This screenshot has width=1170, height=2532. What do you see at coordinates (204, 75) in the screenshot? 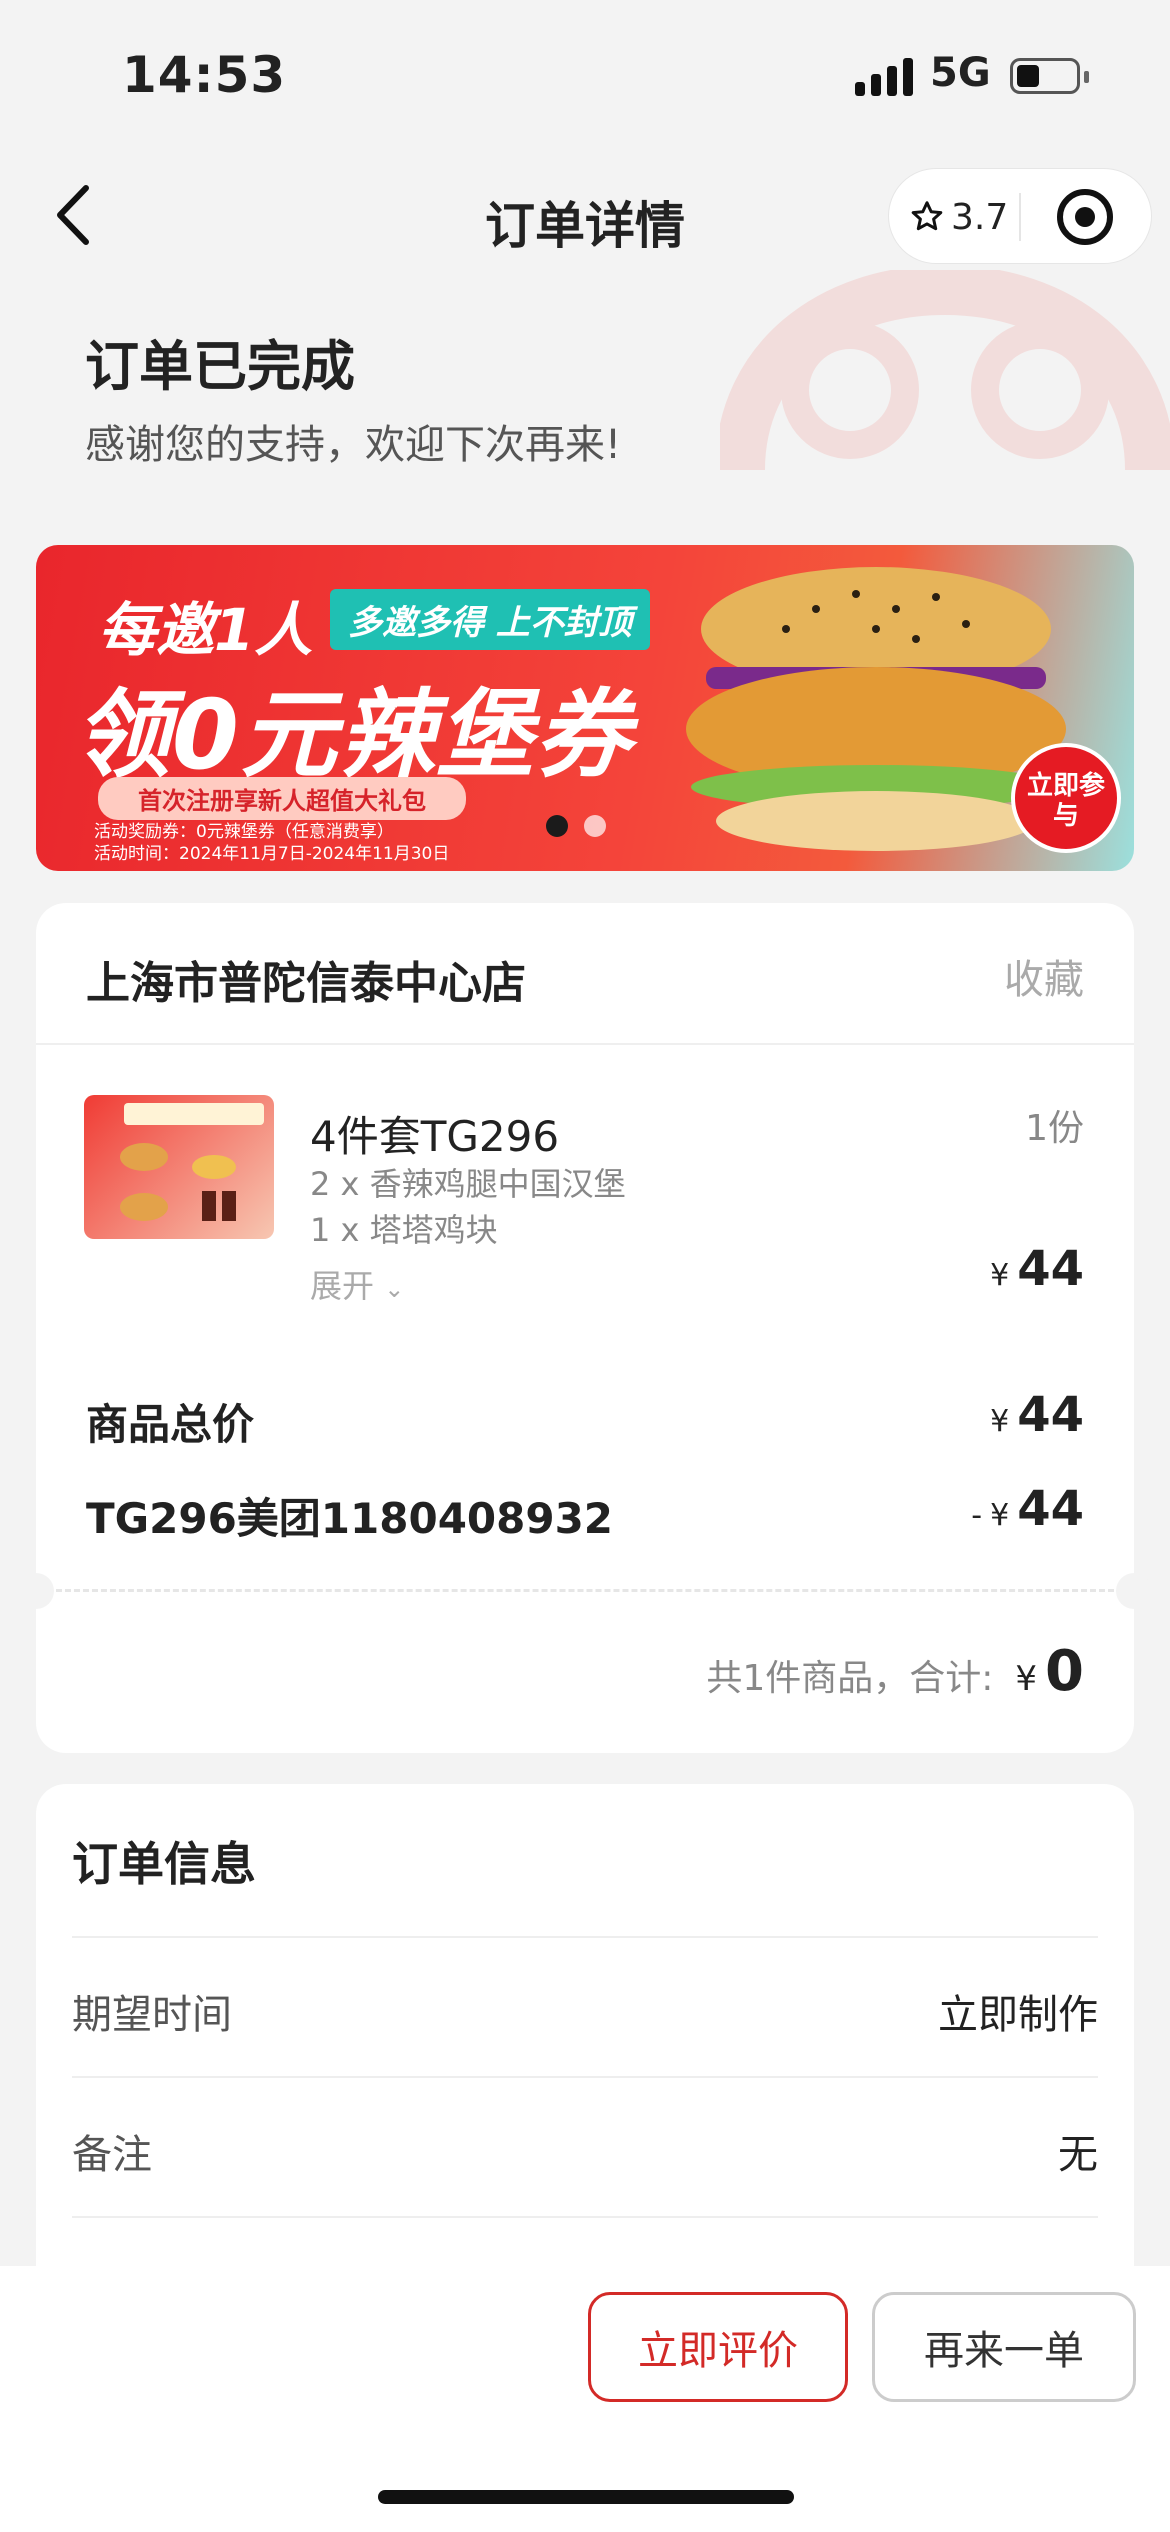
I see `status-time: 14:53` at bounding box center [204, 75].